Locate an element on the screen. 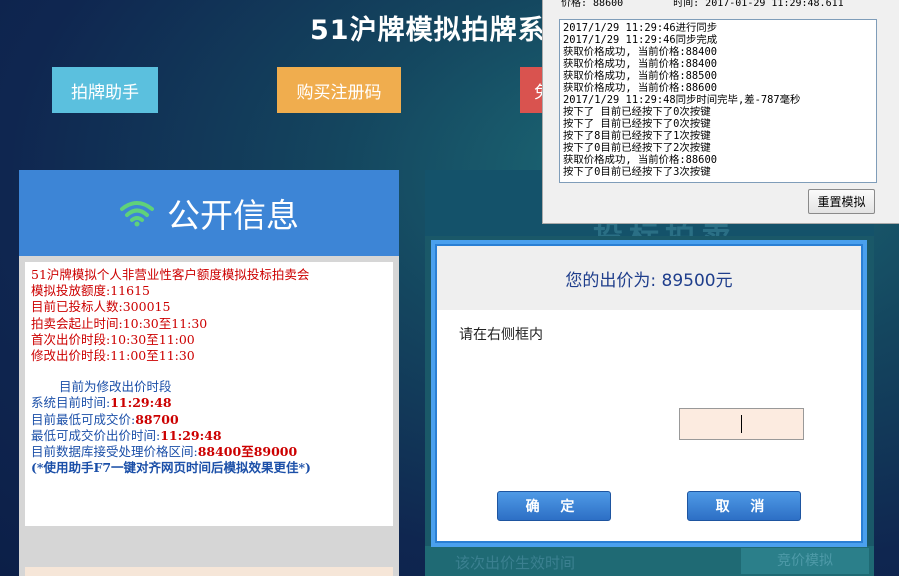 The image size is (899, 576). reset-simulation-button: 重置模拟 is located at coordinates (841, 201).